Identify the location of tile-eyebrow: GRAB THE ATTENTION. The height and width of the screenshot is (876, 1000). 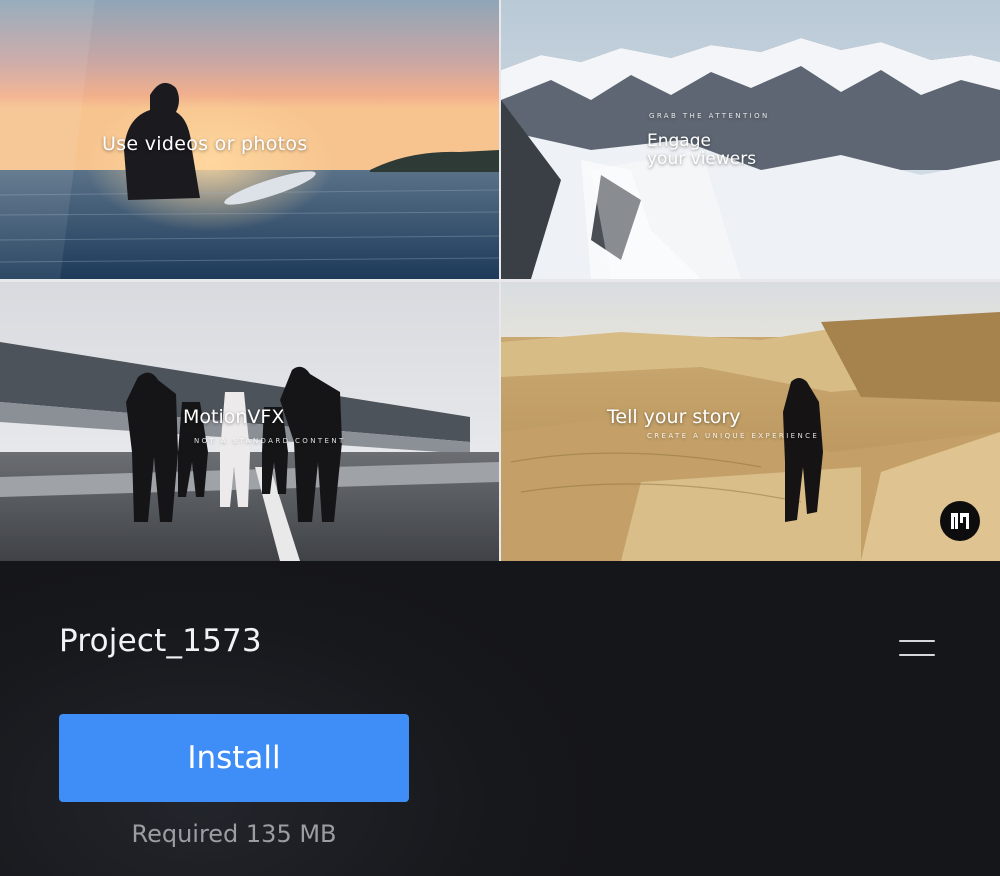
(709, 116).